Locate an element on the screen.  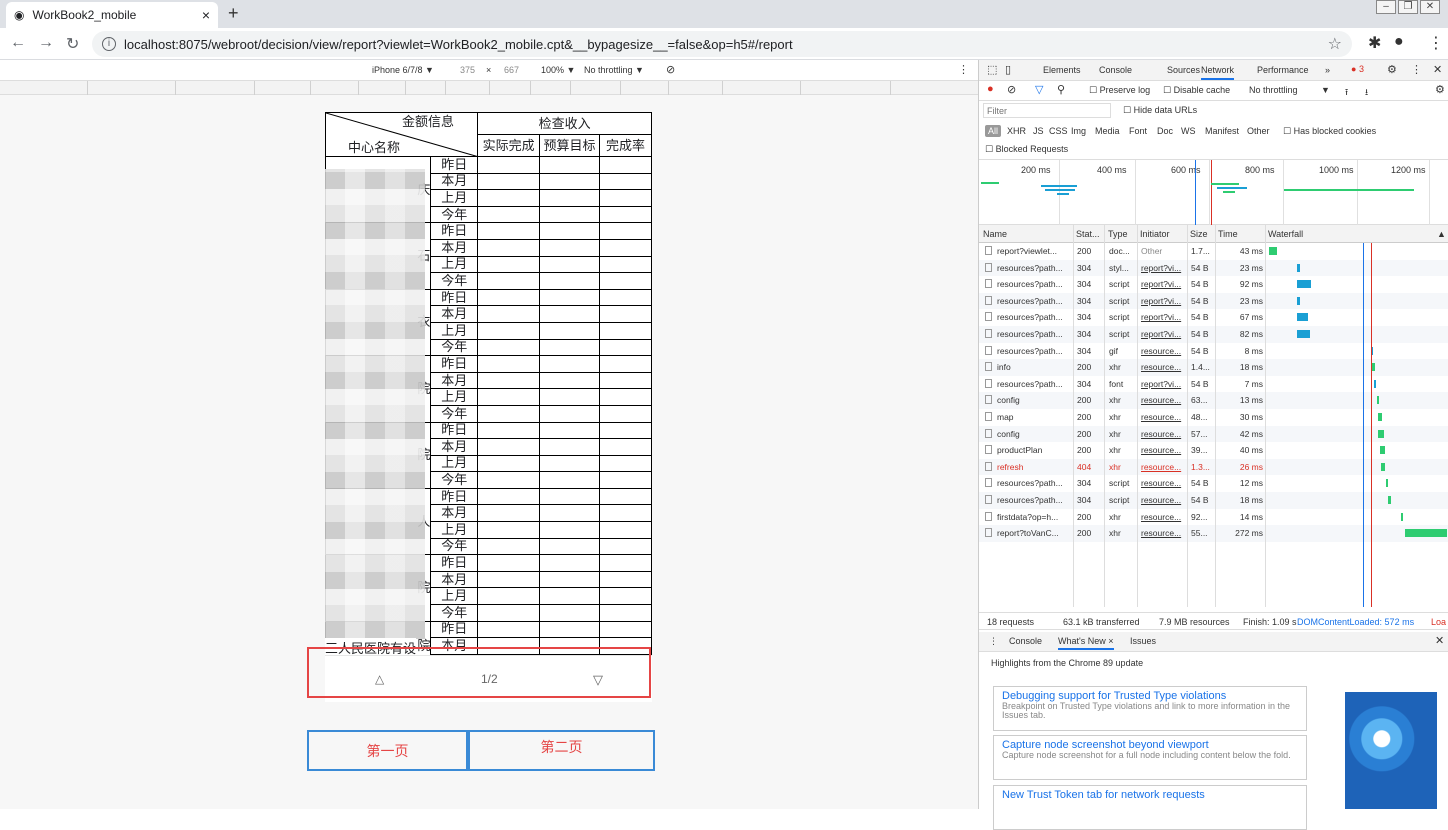
disable-cache-checkbox: ☐ Disable cache is located at coordinates (1196, 90).